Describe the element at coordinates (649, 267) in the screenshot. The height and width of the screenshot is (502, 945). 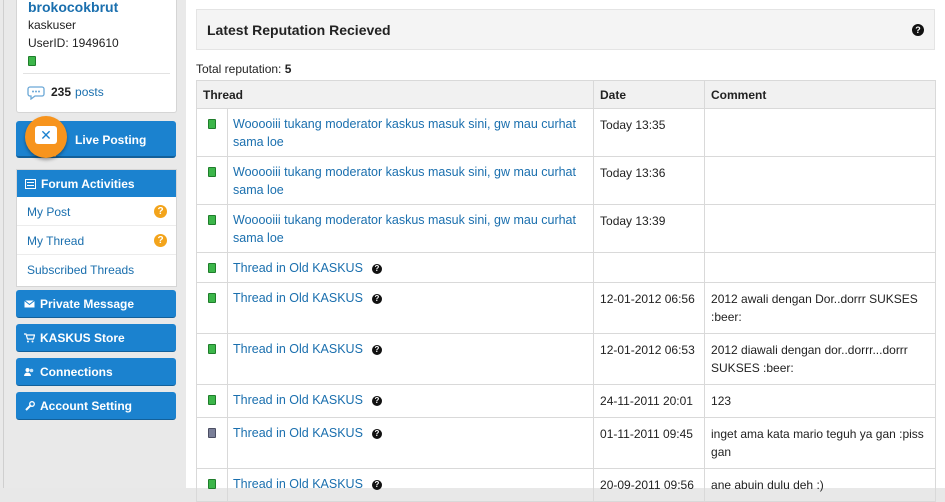
I see `date-cell` at that location.